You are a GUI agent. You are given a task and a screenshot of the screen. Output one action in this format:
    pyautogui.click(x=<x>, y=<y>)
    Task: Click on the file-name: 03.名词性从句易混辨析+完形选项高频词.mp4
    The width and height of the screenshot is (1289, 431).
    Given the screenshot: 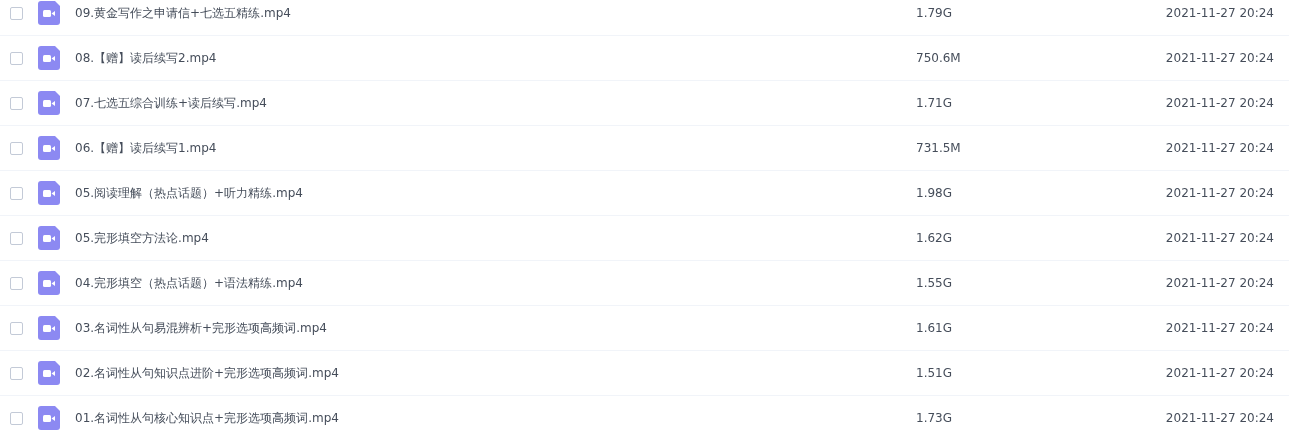 What is the action you would take?
    pyautogui.click(x=495, y=328)
    